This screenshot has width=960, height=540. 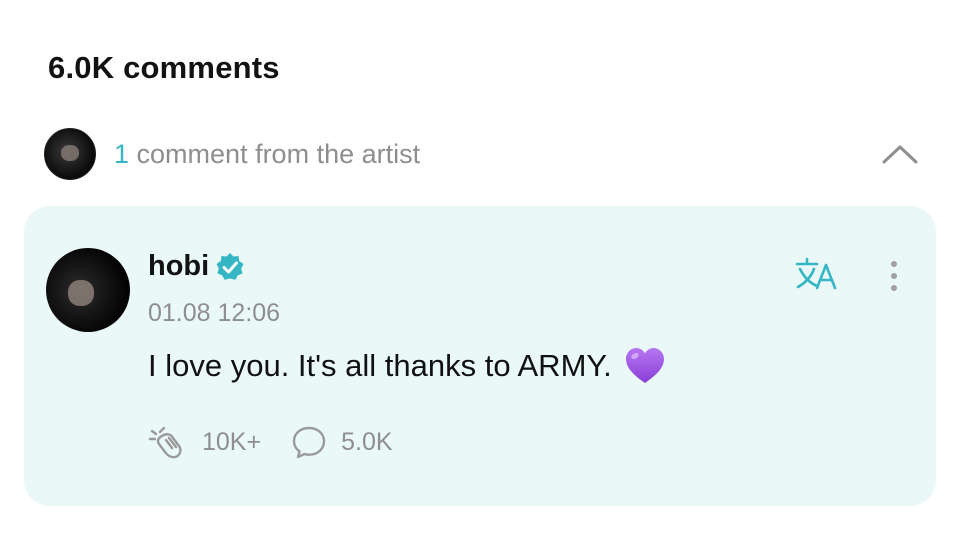 I want to click on comment-author-row: hobi, so click(x=196, y=266).